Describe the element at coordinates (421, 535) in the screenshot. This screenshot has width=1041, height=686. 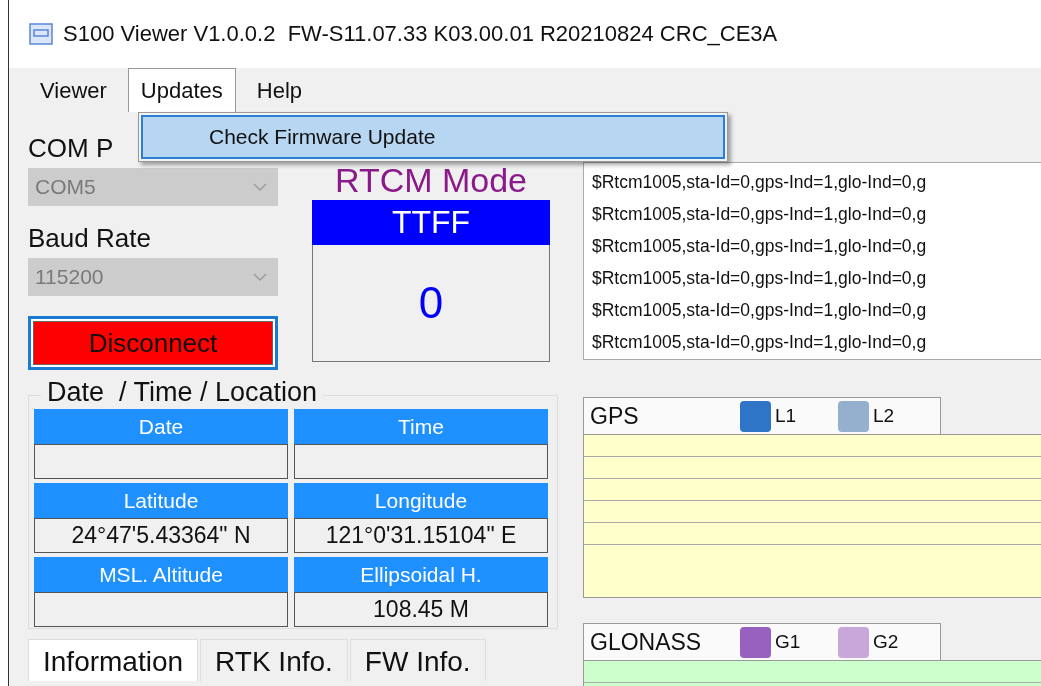
I see `field-value: 121°0'31.15104" E` at that location.